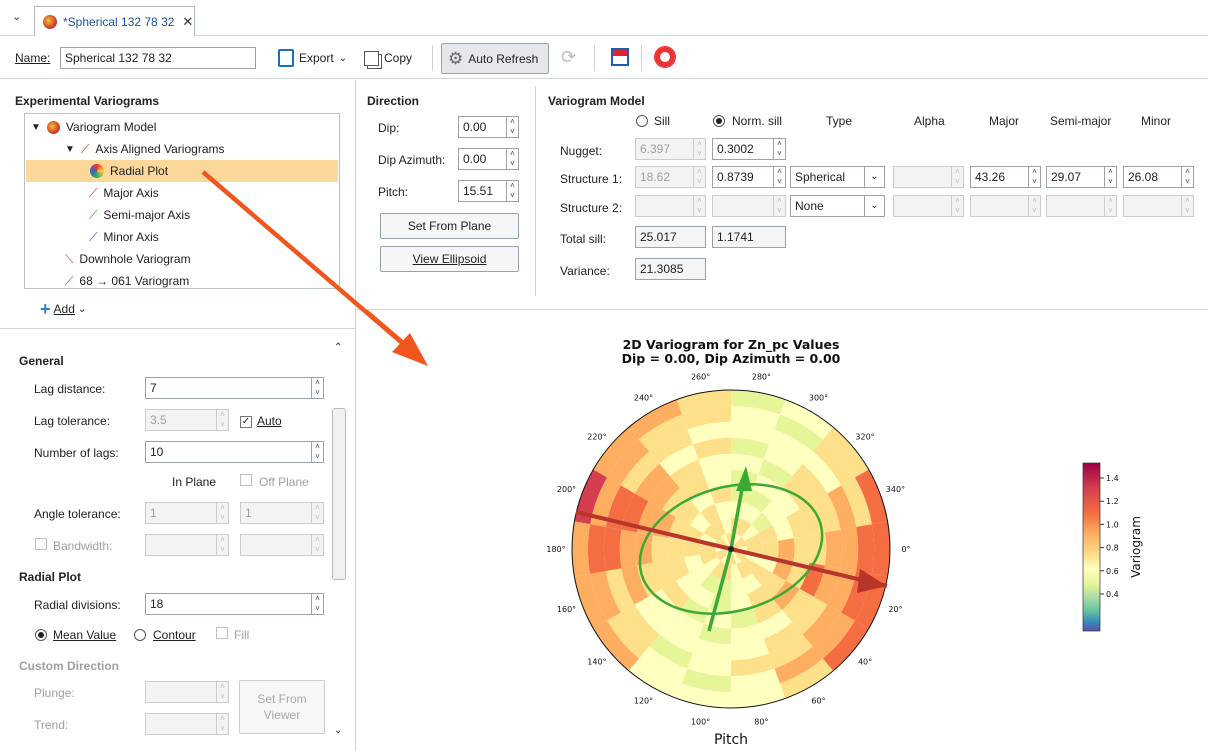 This screenshot has height=751, width=1208. I want to click on bandwidth-checkbox, so click(41, 545).